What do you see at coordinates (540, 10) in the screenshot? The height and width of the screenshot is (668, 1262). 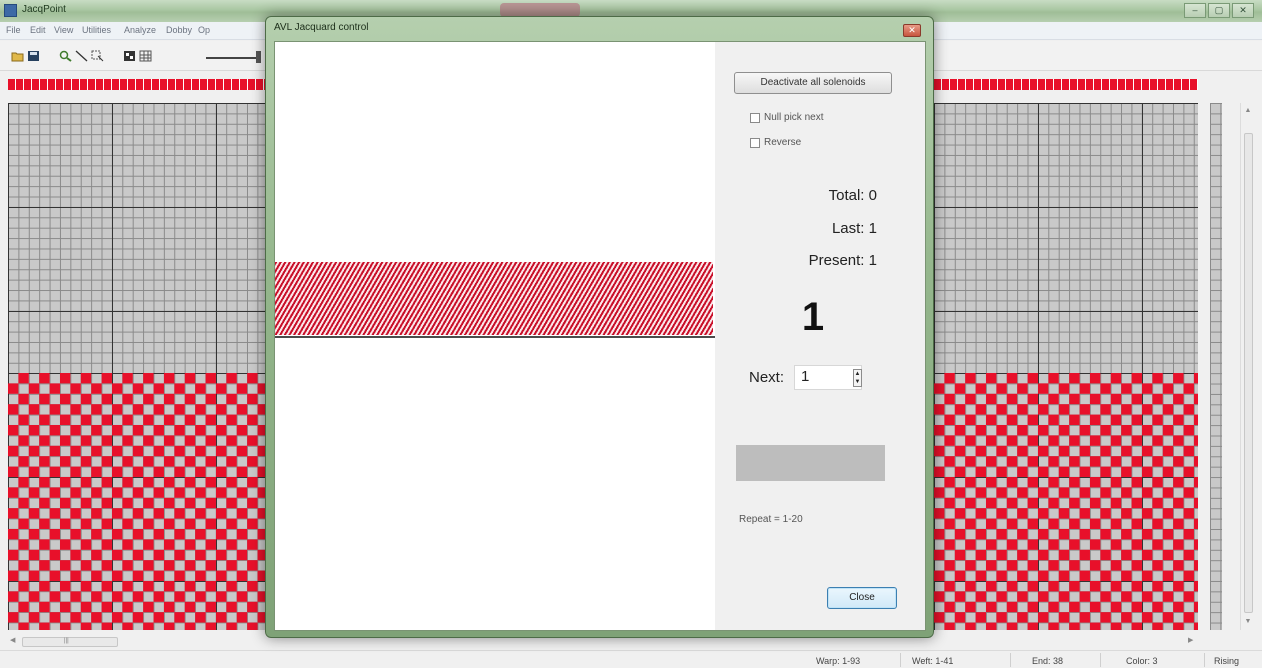 I see `titlebar-decoration` at bounding box center [540, 10].